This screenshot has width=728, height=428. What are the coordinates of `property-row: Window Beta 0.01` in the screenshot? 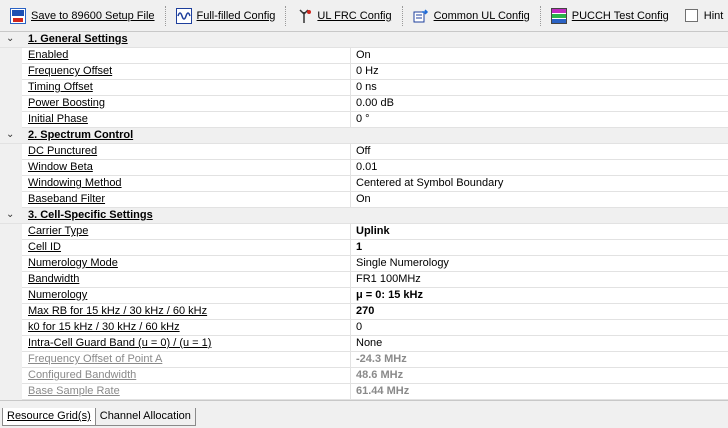 It's located at (364, 168).